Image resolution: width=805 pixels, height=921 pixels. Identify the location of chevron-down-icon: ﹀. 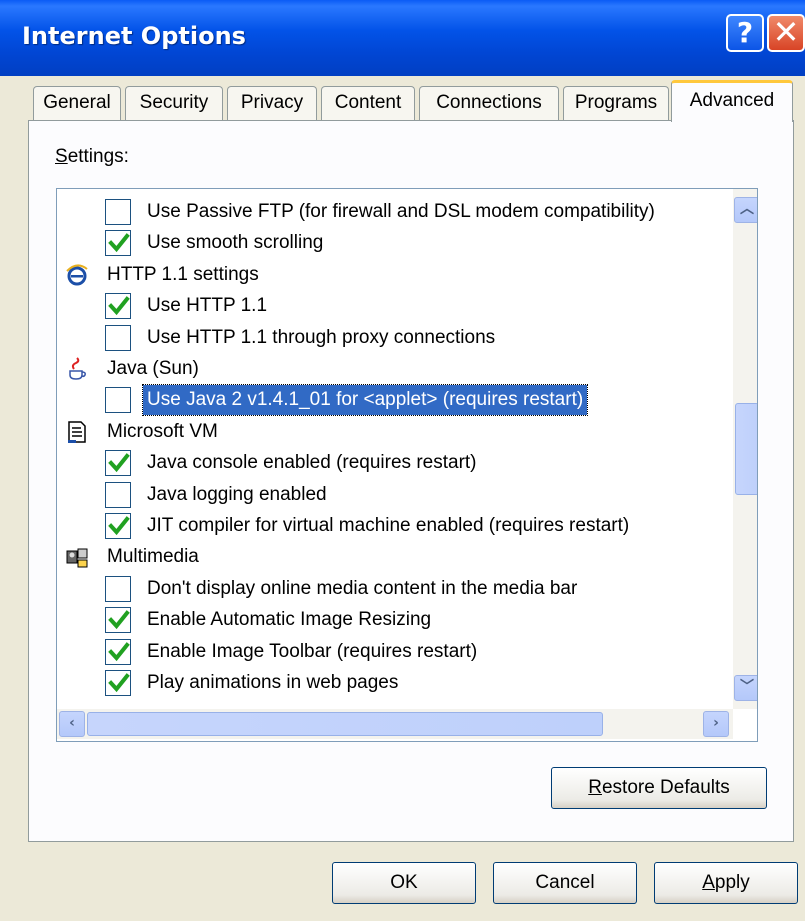
(747, 687).